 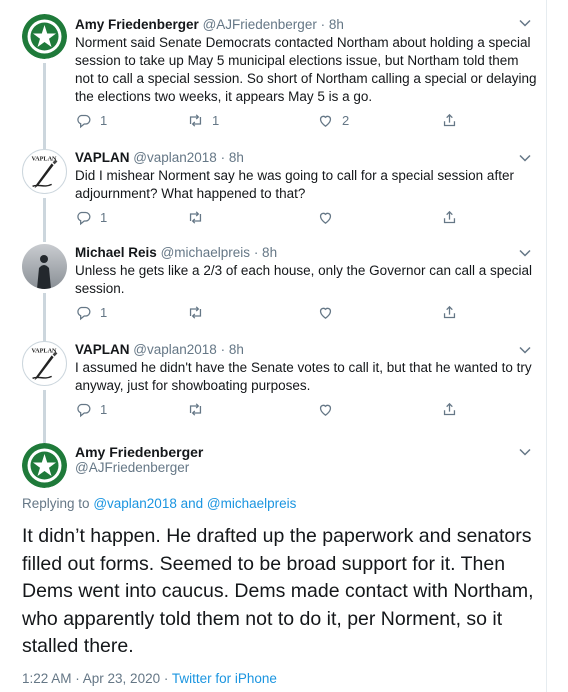 I want to click on tweet-header: Amy Friedenberger @AJFriedenberger · 8h, so click(x=209, y=25).